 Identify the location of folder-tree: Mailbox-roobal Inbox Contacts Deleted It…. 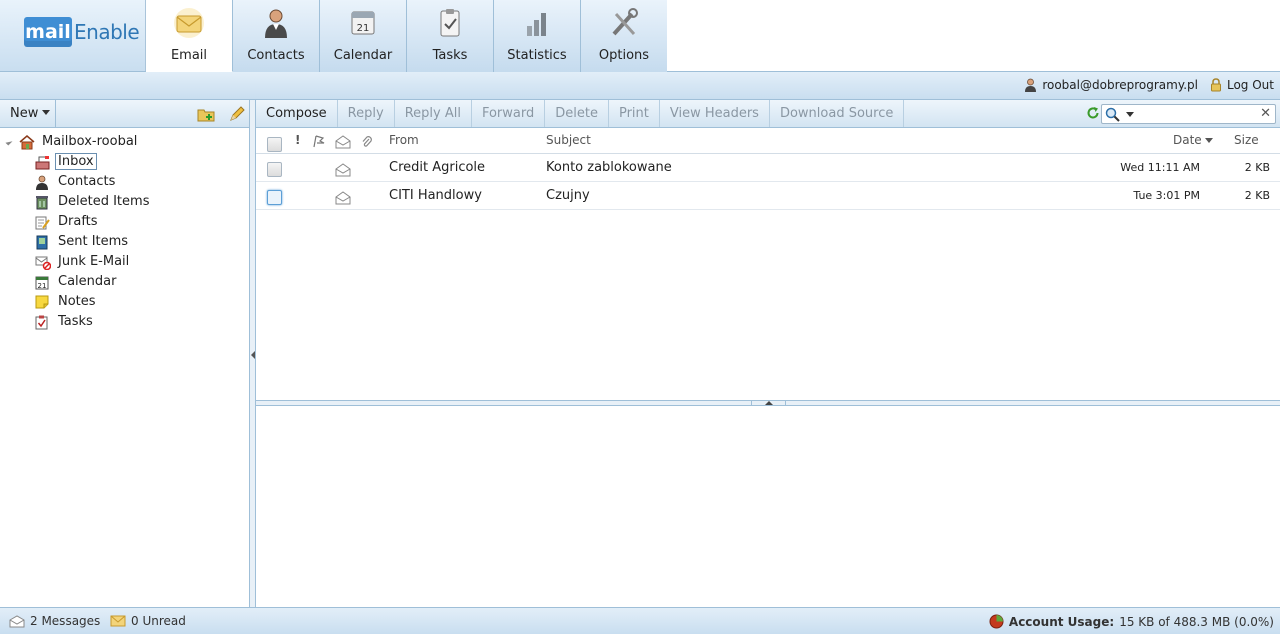
(124, 230).